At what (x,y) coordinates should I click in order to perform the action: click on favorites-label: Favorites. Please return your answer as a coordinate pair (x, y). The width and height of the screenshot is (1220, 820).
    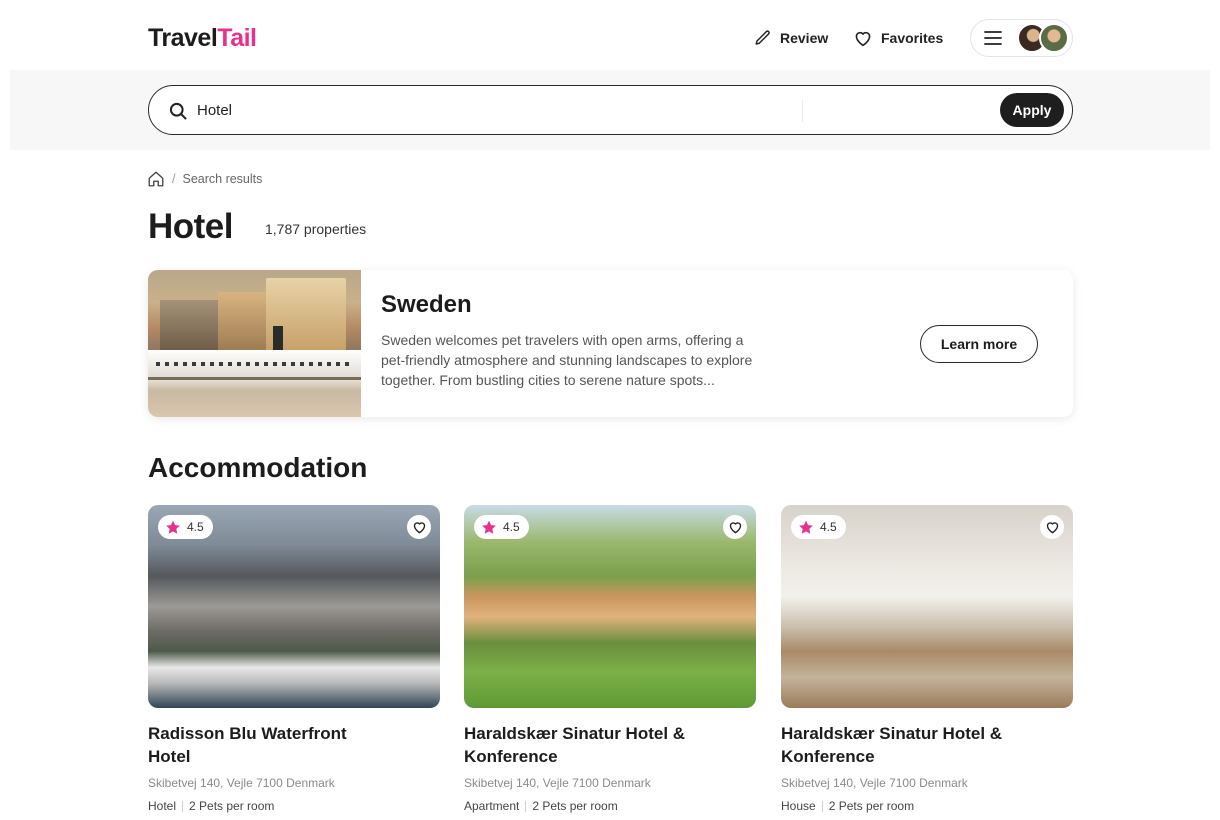
    Looking at the image, I should click on (912, 38).